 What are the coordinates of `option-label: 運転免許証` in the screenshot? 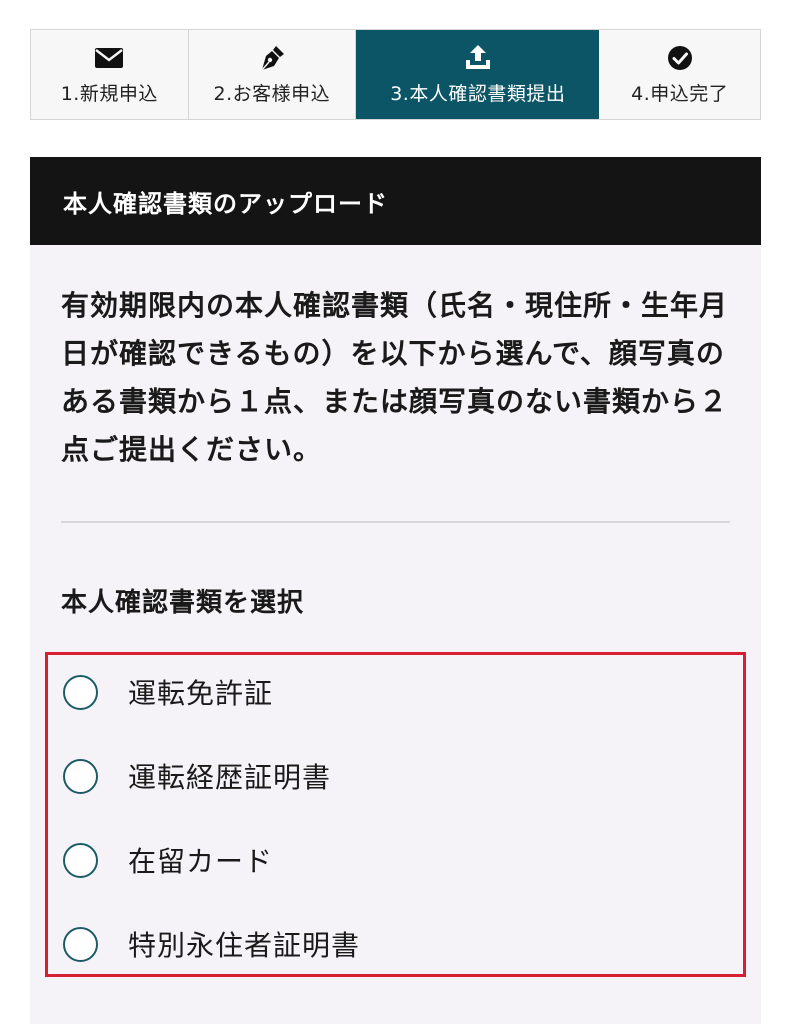 It's located at (201, 693).